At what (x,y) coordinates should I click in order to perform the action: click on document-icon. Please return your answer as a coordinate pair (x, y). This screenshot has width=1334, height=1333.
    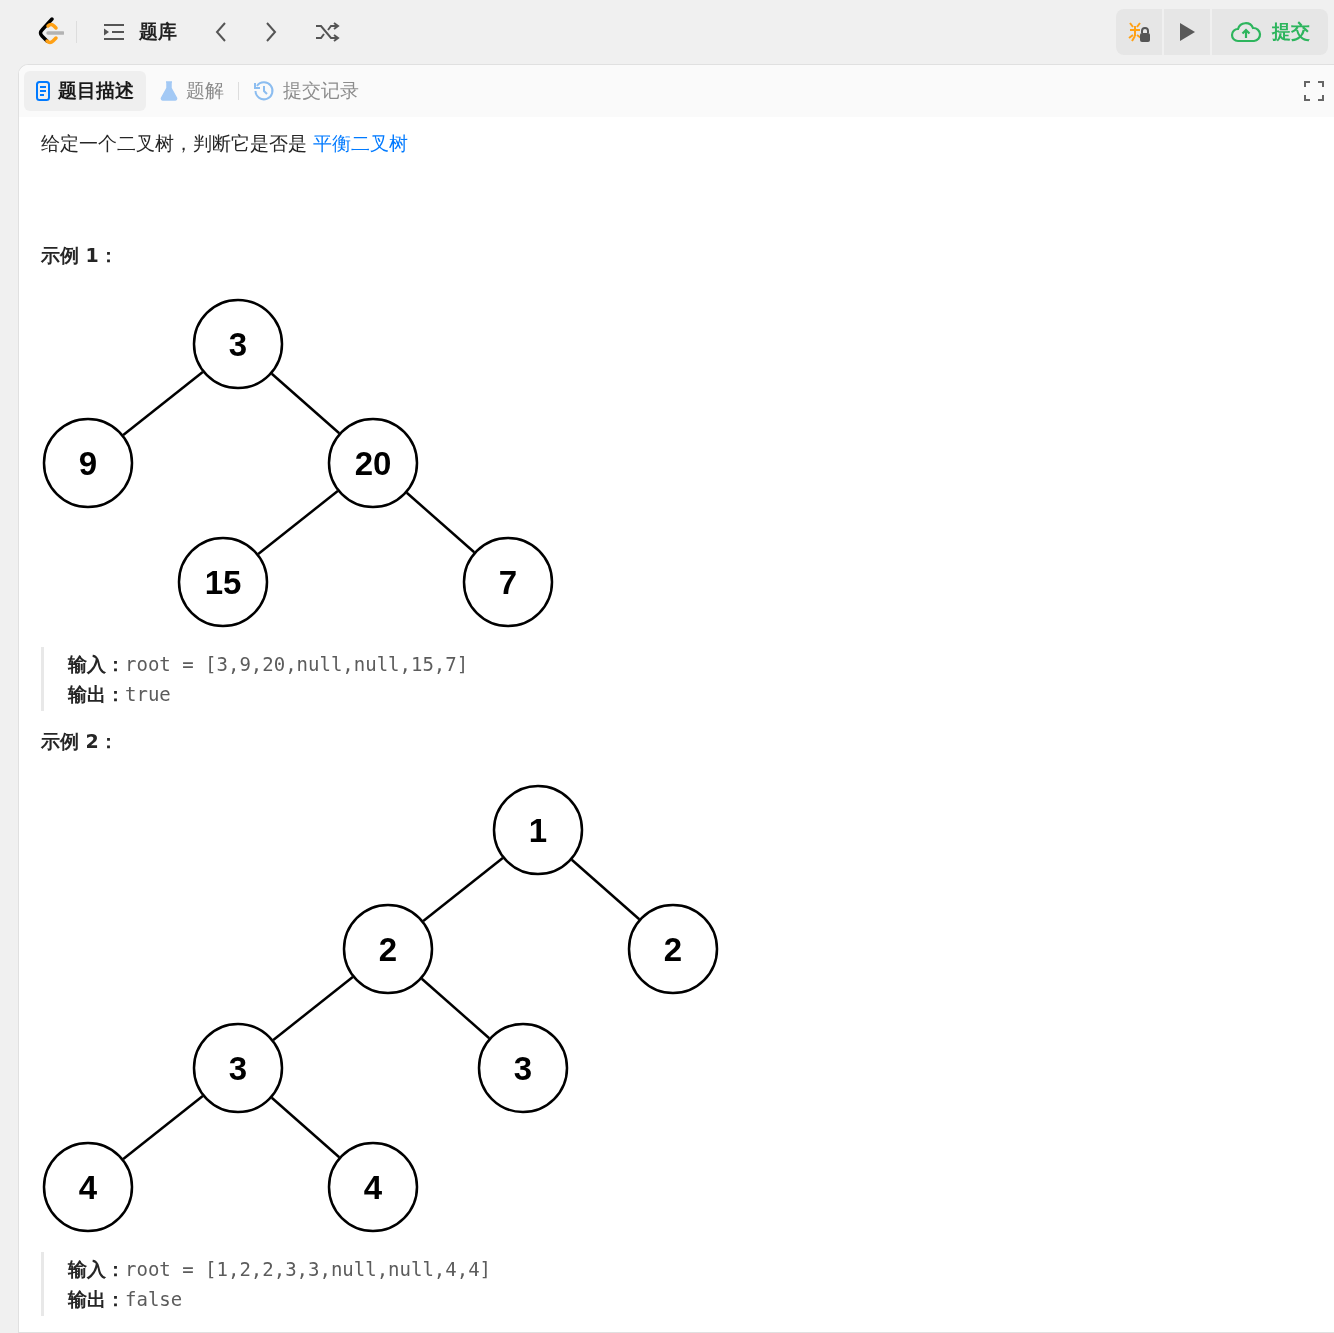
    Looking at the image, I should click on (43, 91).